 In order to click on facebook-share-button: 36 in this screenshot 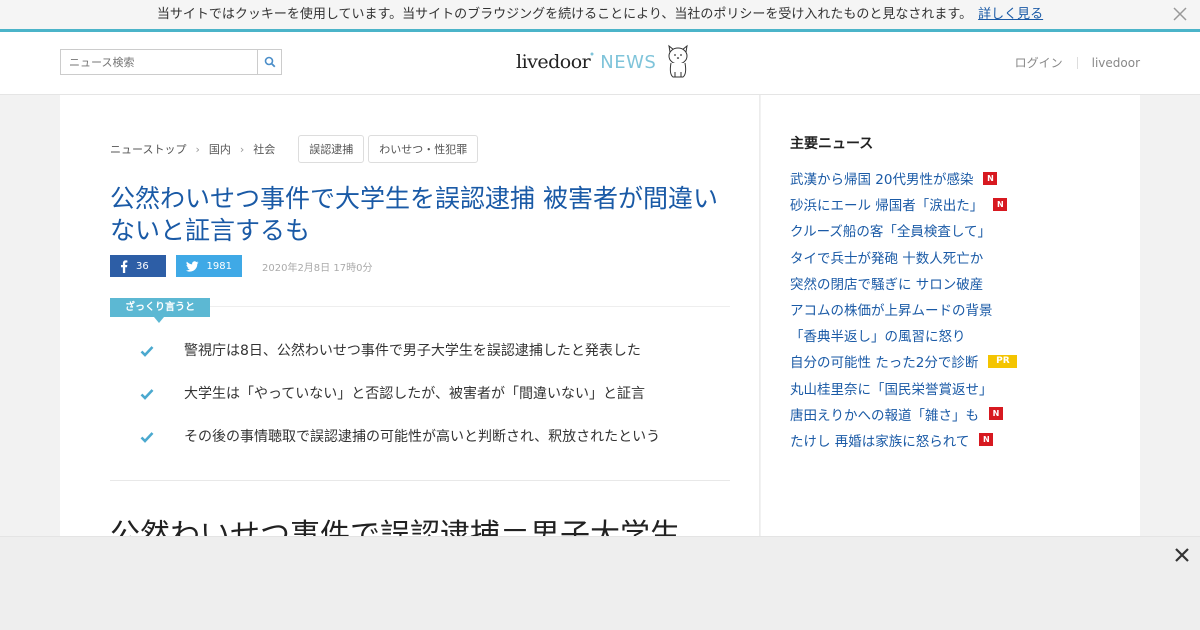, I will do `click(138, 266)`.